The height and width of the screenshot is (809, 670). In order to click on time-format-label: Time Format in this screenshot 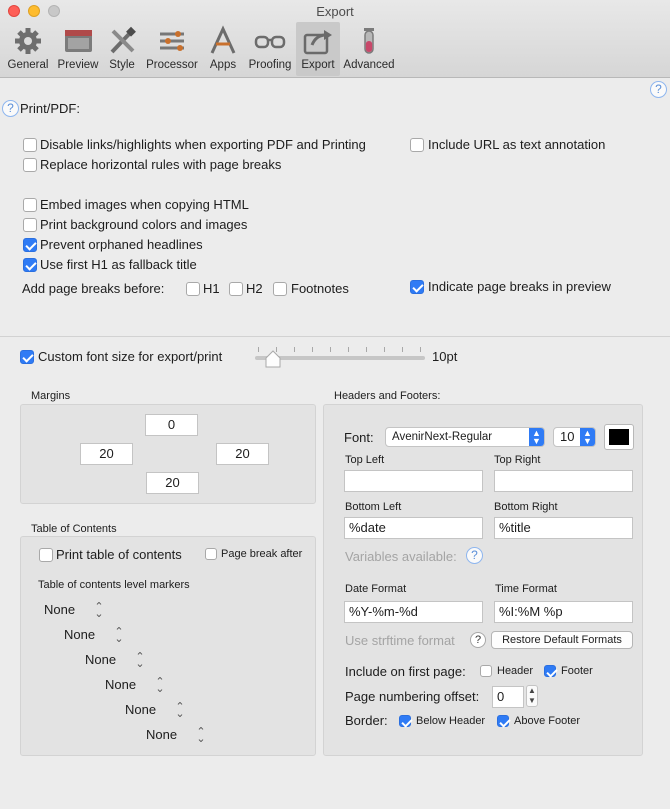, I will do `click(526, 589)`.